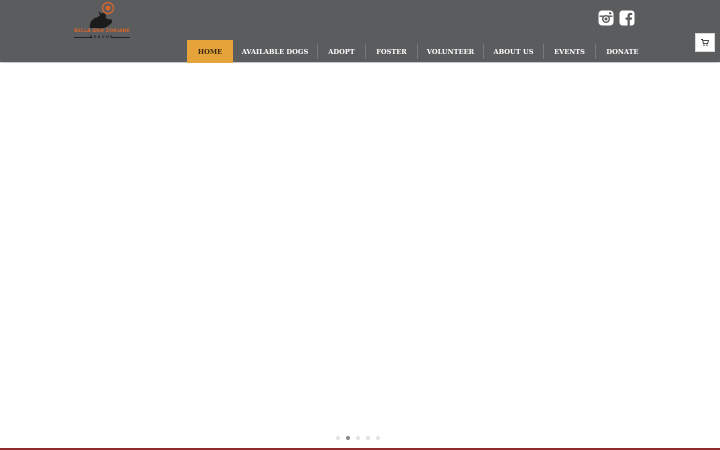 The width and height of the screenshot is (720, 450). Describe the element at coordinates (121, 37) in the screenshot. I see `logo-rule-right` at that location.